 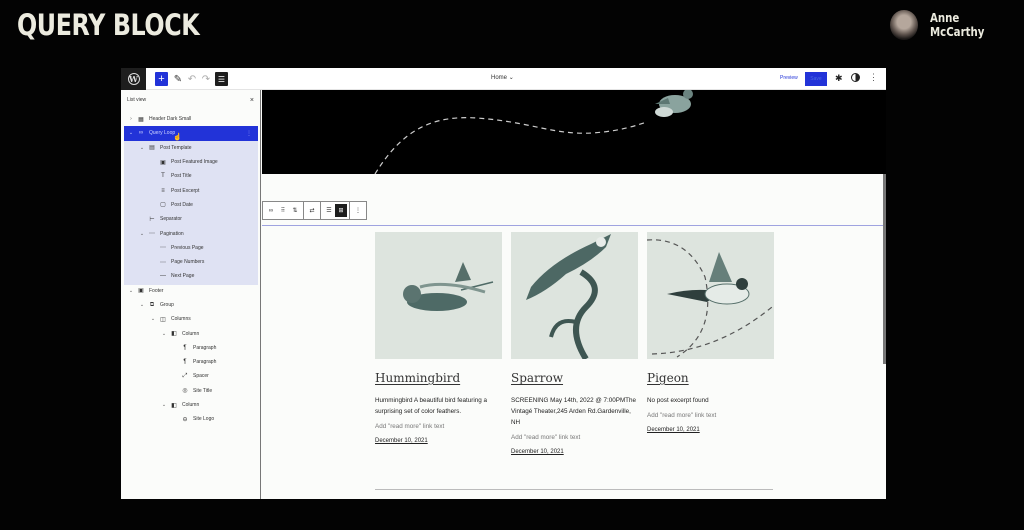 I want to click on list-view-item-label: Next Page, so click(x=183, y=276).